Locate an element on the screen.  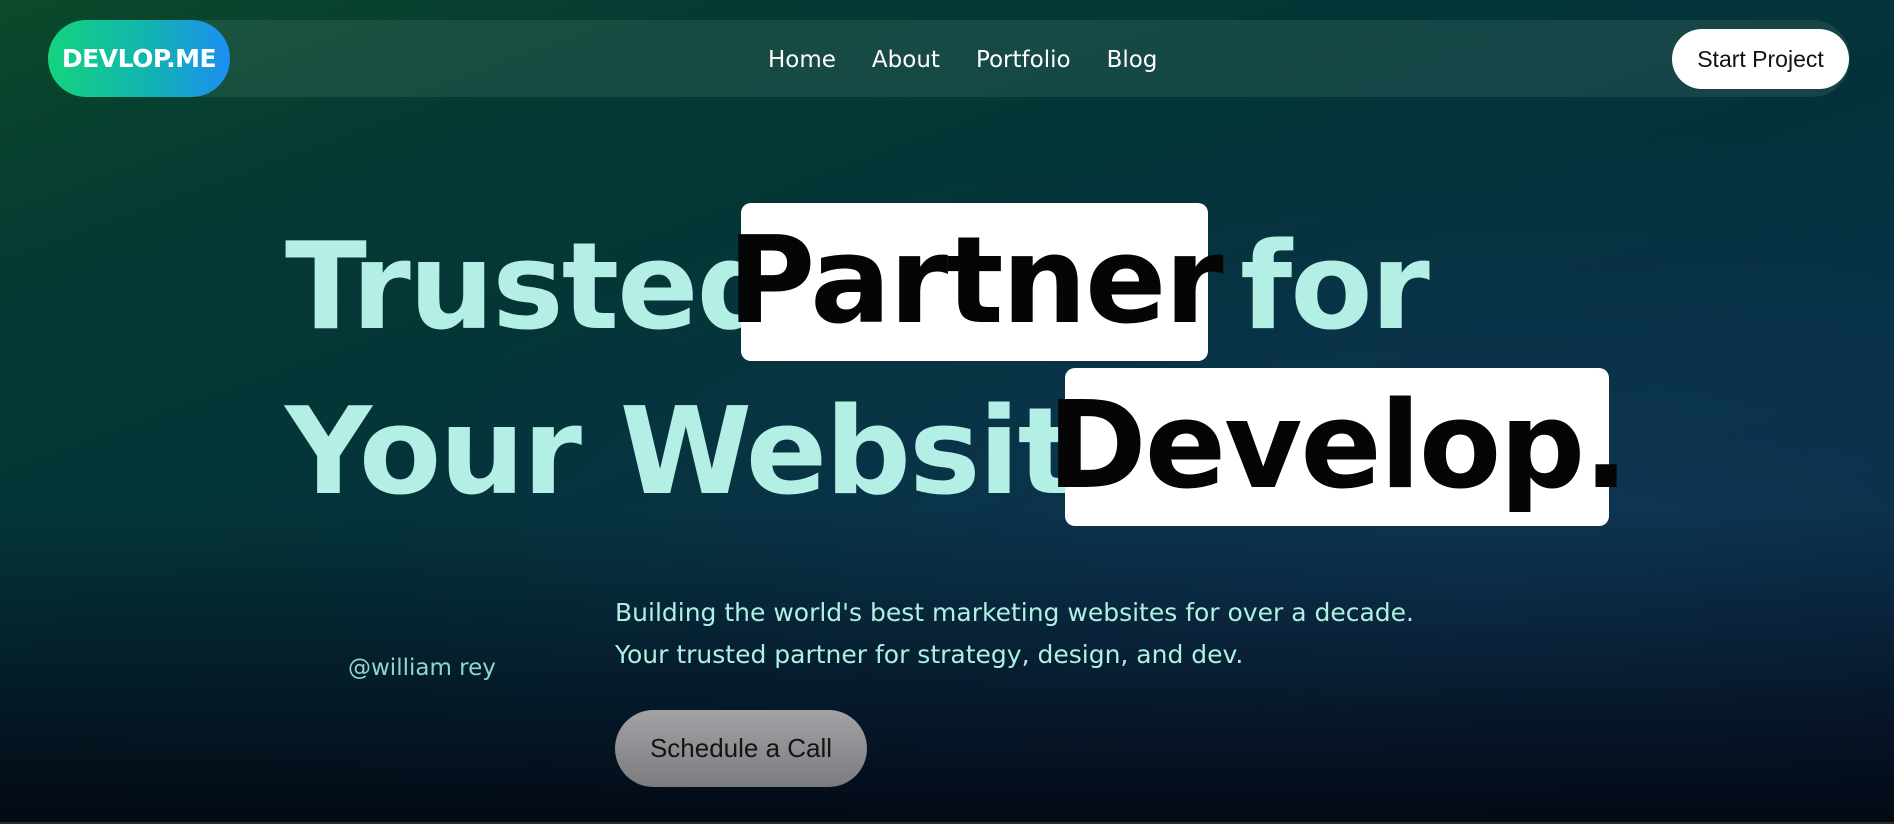
headline-words-your-website: Your Website is located at coordinates (719, 452).